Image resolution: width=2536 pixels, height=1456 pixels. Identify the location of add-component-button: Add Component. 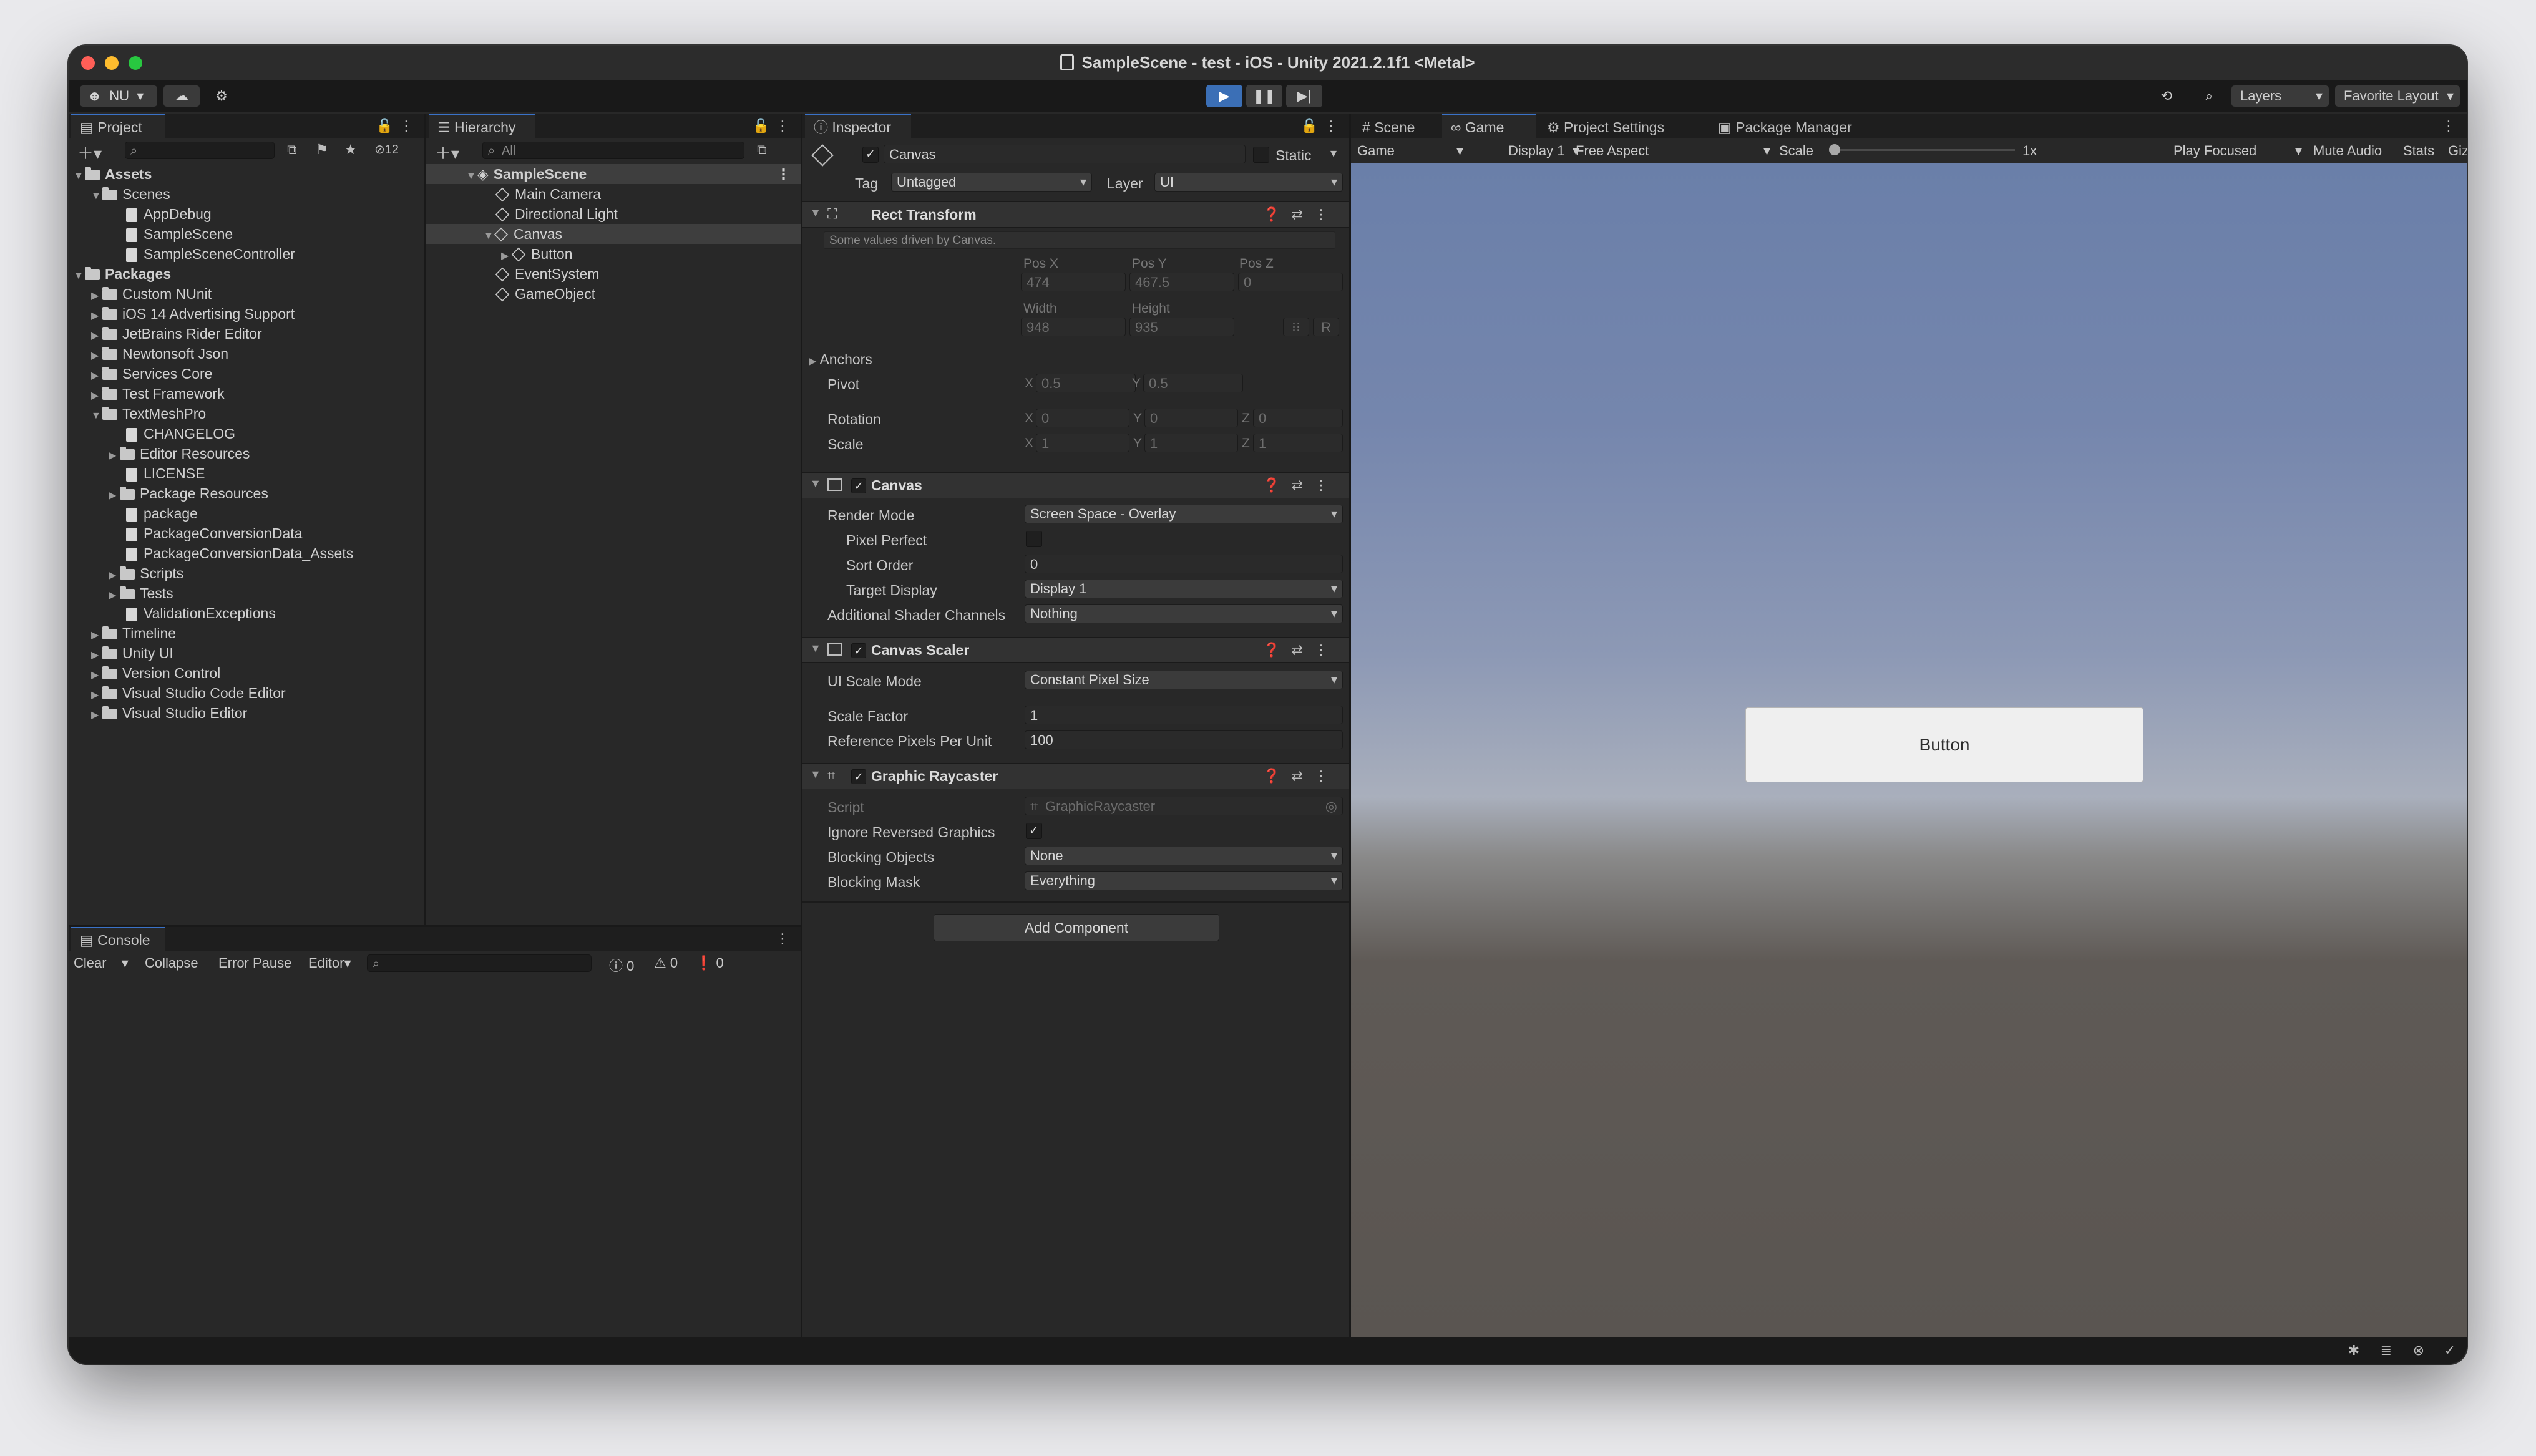
(1076, 928).